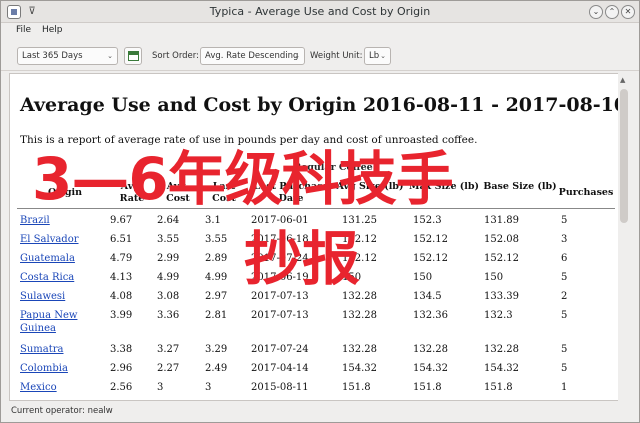 Image resolution: width=640 pixels, height=423 pixels. Describe the element at coordinates (121, 220) in the screenshot. I see `cell-avg-rate: 9.67` at that location.